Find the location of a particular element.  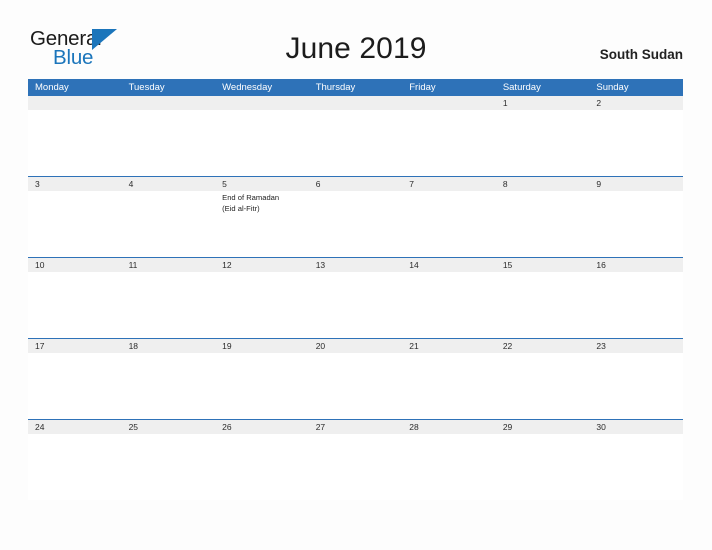

day-number: 22 is located at coordinates (543, 346).